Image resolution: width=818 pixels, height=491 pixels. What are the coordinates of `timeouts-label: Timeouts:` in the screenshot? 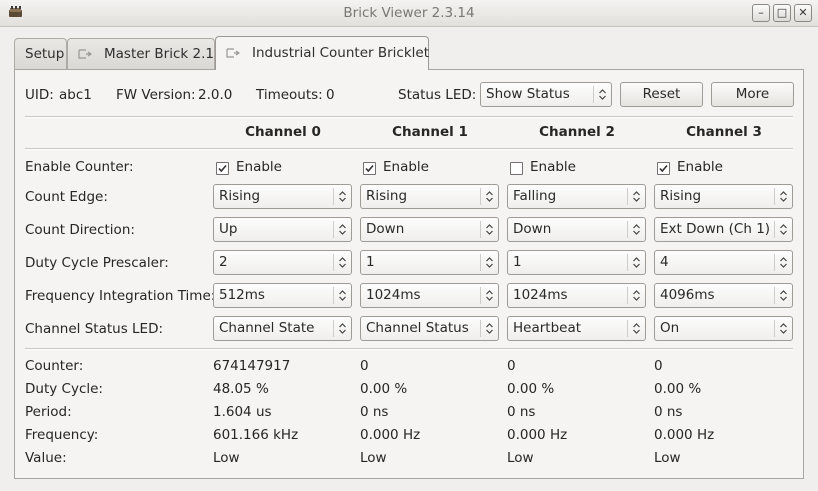 It's located at (289, 95).